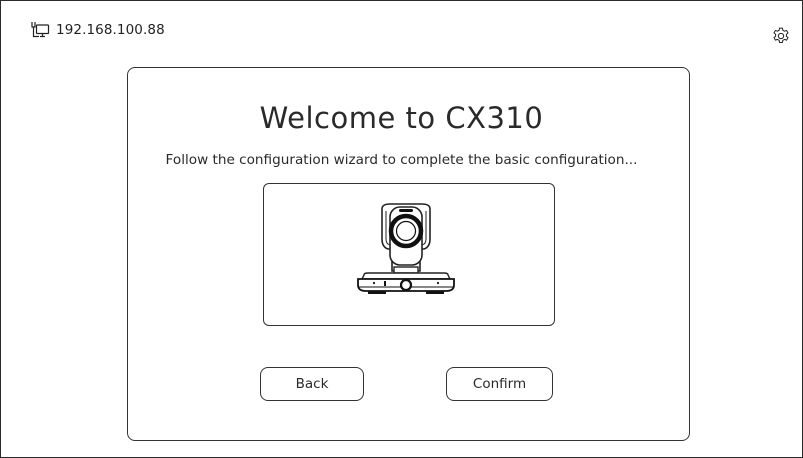 This screenshot has width=803, height=458. I want to click on ip-address: 192.168.100.88, so click(110, 30).